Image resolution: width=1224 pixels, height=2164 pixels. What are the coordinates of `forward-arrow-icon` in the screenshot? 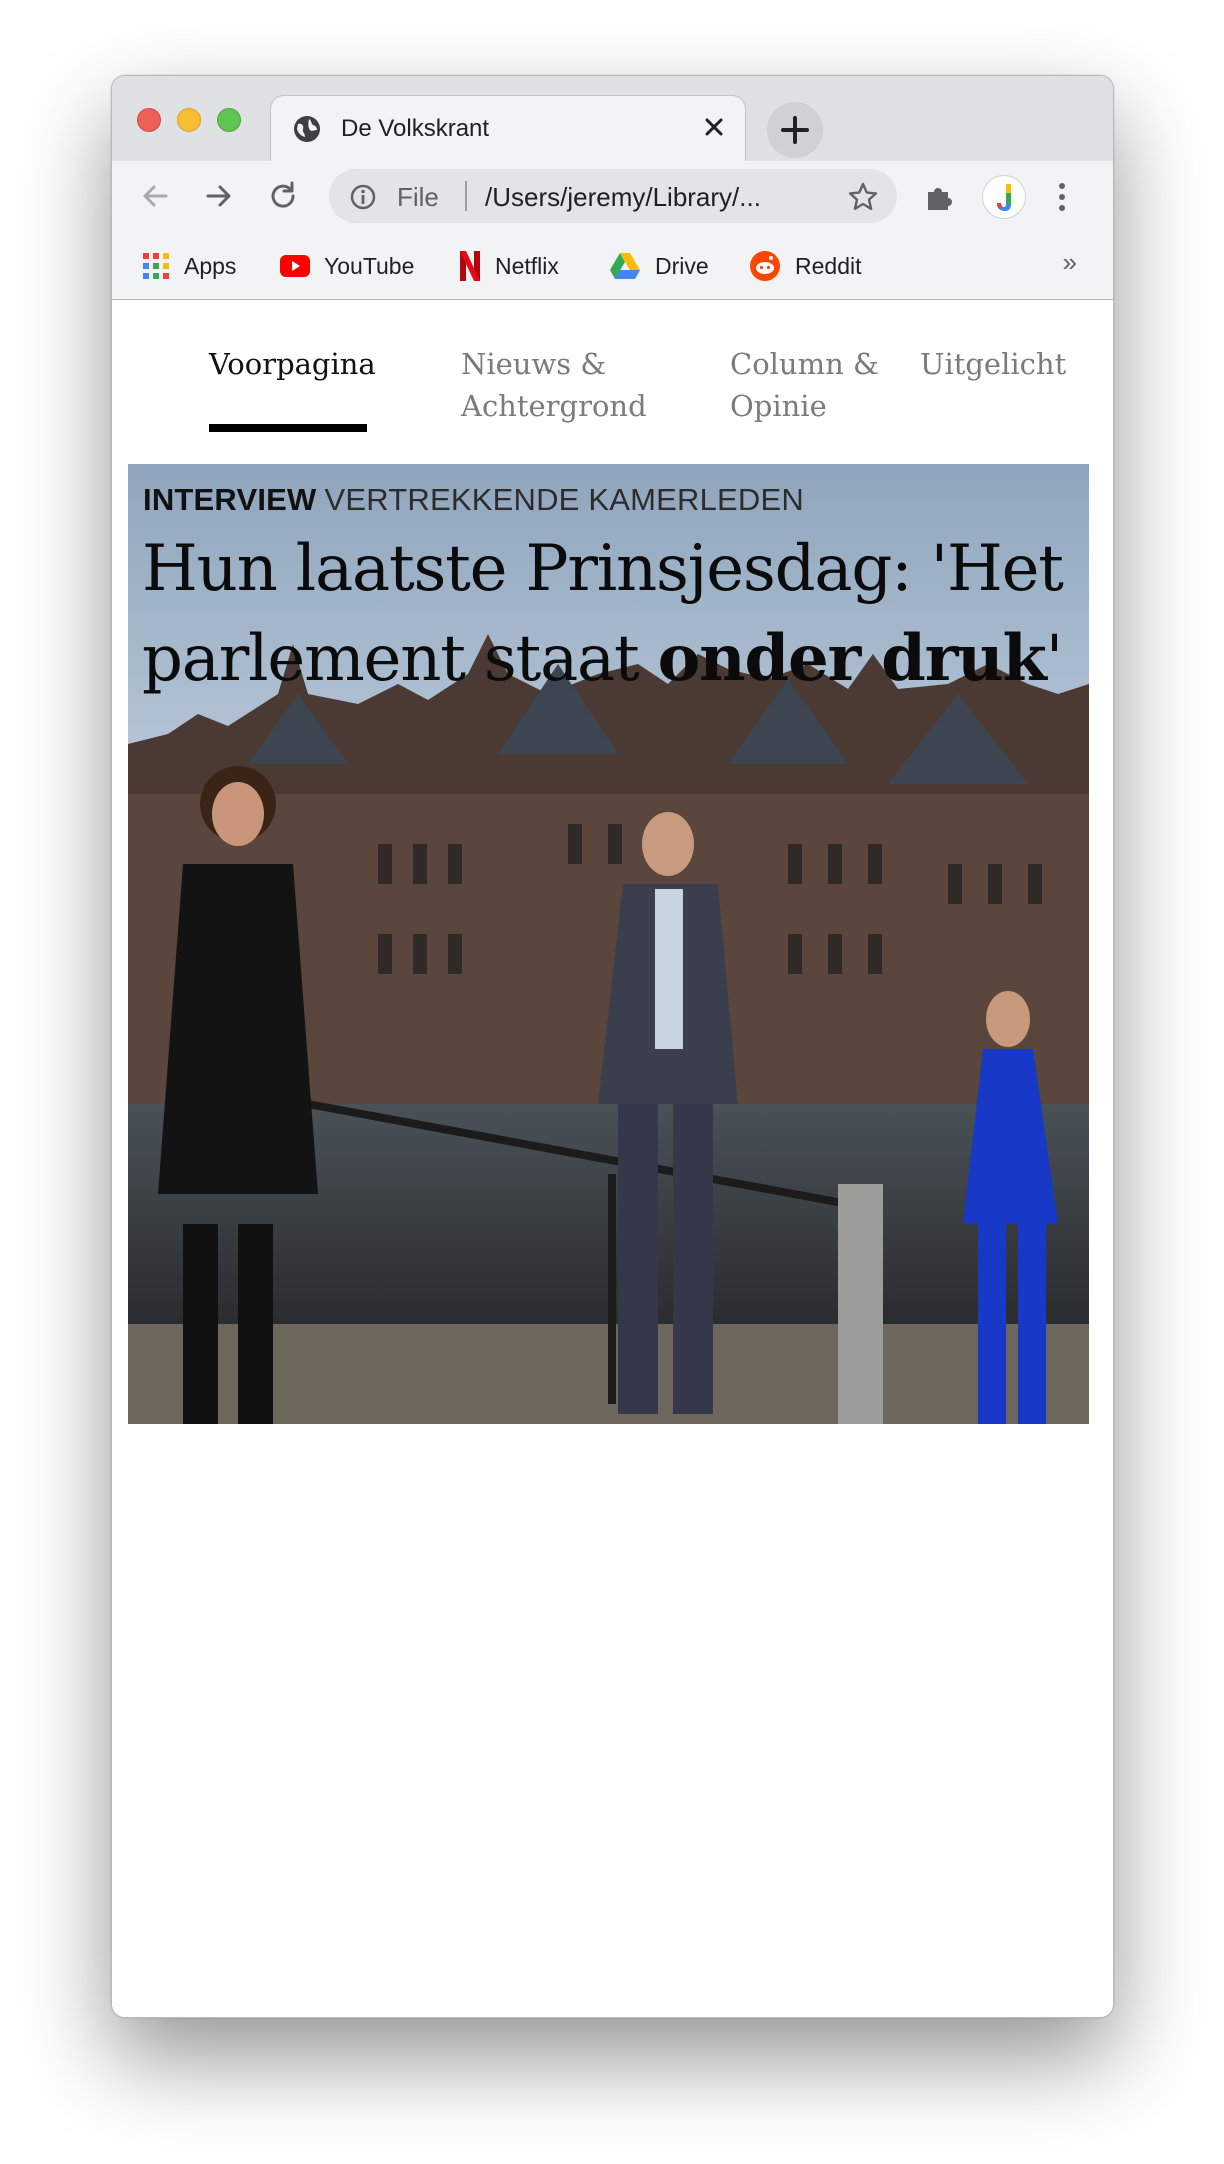 It's located at (219, 196).